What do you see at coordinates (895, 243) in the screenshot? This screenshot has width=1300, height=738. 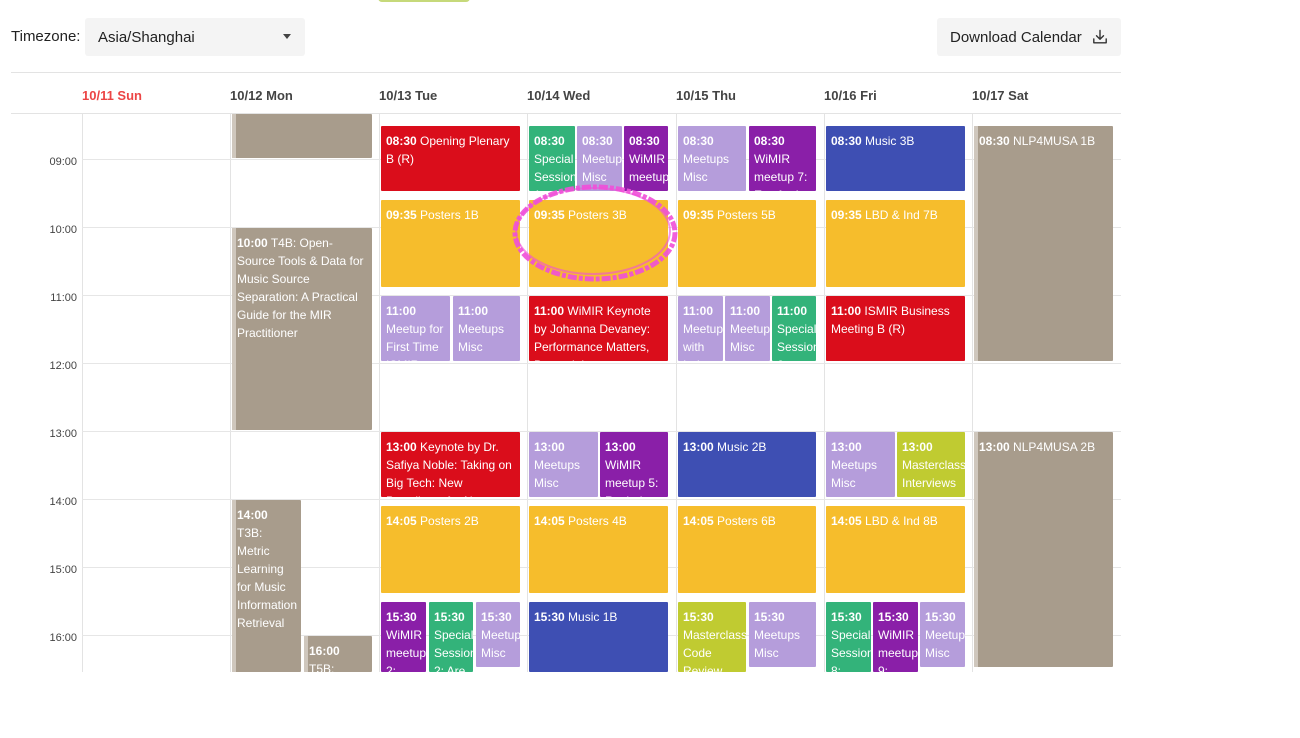 I see `event-fri-lbd-7b: 09:35 LBD & Ind 7B` at bounding box center [895, 243].